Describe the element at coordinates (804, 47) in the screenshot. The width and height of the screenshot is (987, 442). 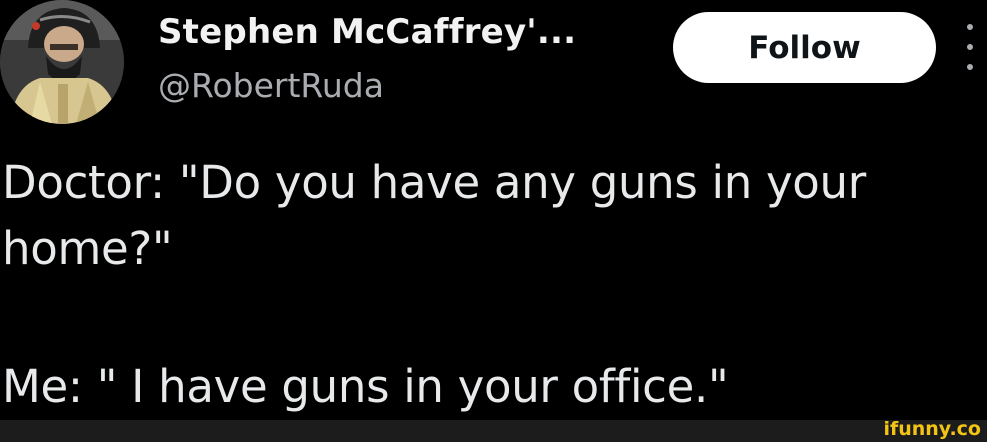
I see `follow-button: Follow` at that location.